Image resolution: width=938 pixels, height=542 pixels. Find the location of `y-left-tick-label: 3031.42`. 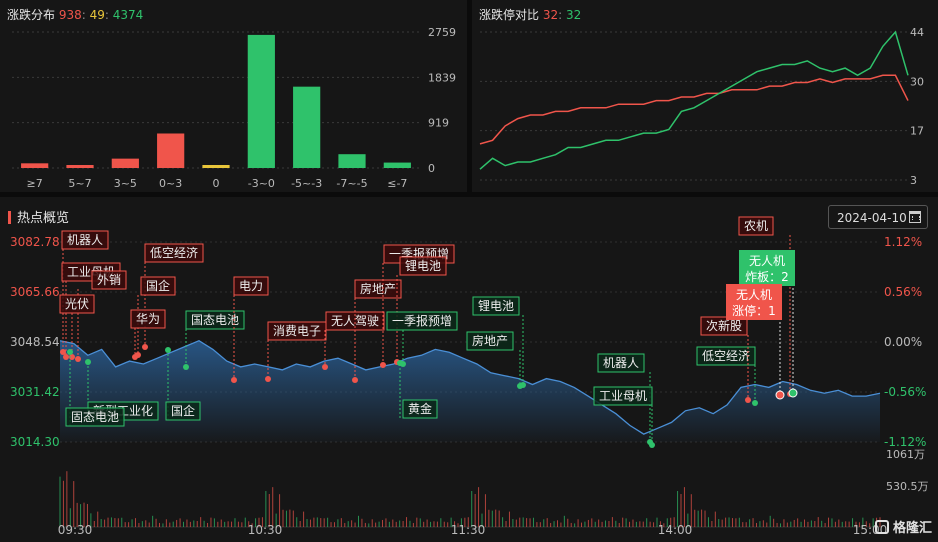

y-left-tick-label: 3031.42 is located at coordinates (35, 392).